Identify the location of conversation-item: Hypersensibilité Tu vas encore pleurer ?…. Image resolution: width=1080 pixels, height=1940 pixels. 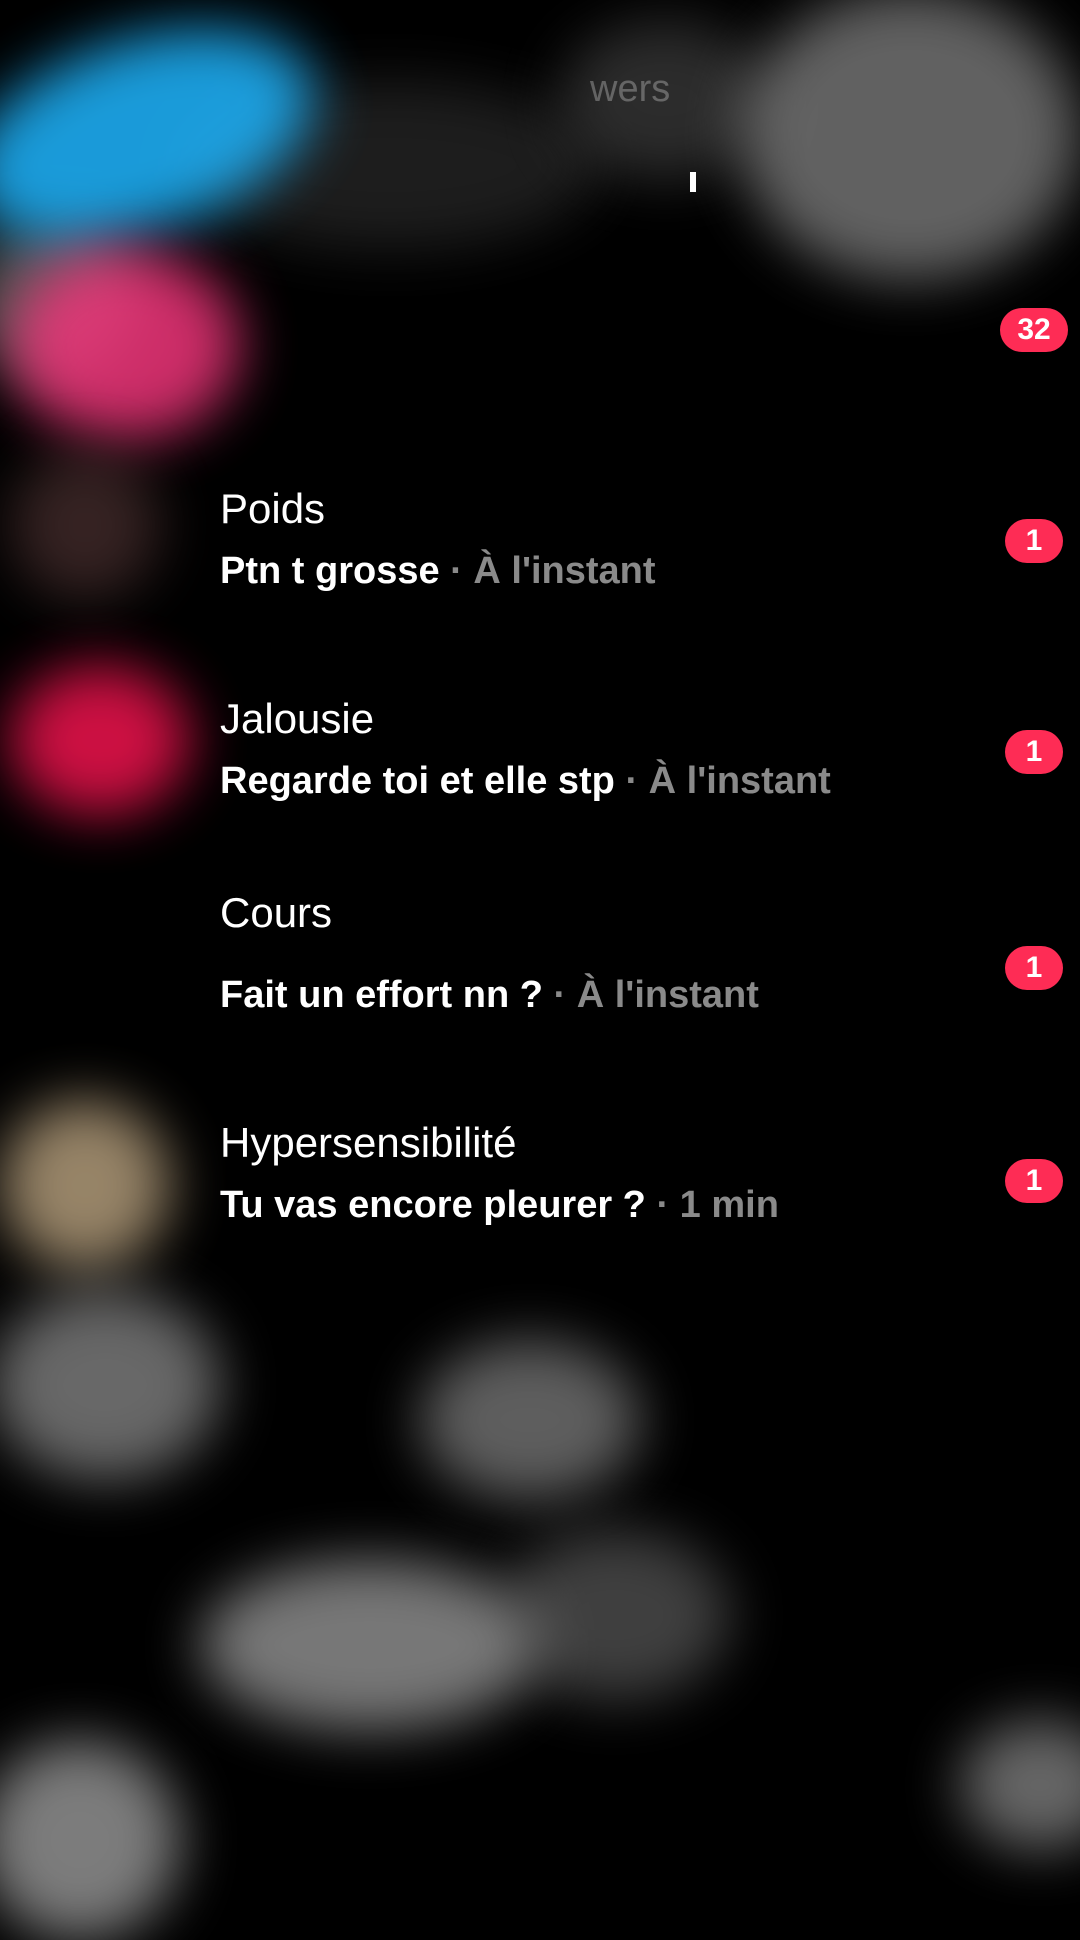
(610, 1172).